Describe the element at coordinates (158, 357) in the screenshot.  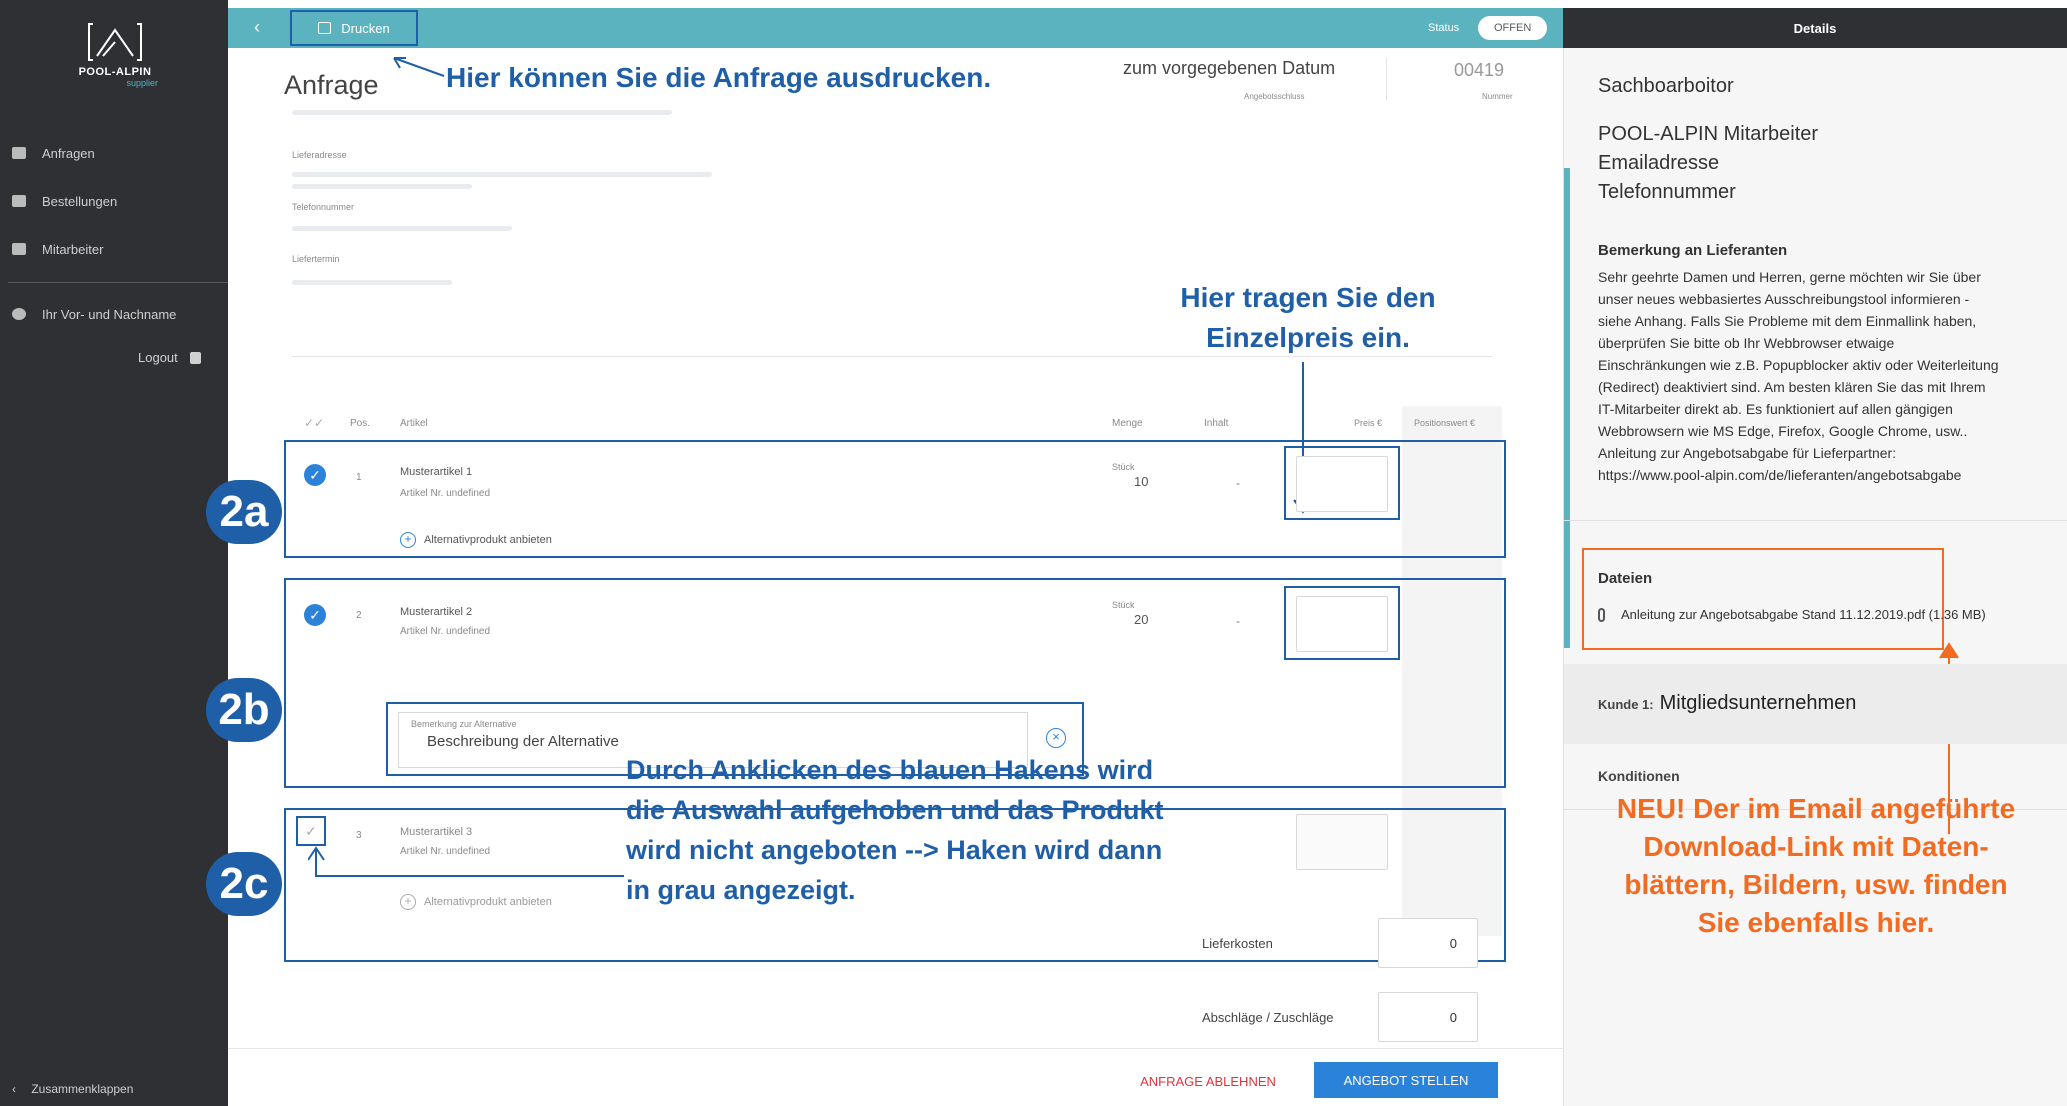
I see `logout-label: Logout` at that location.